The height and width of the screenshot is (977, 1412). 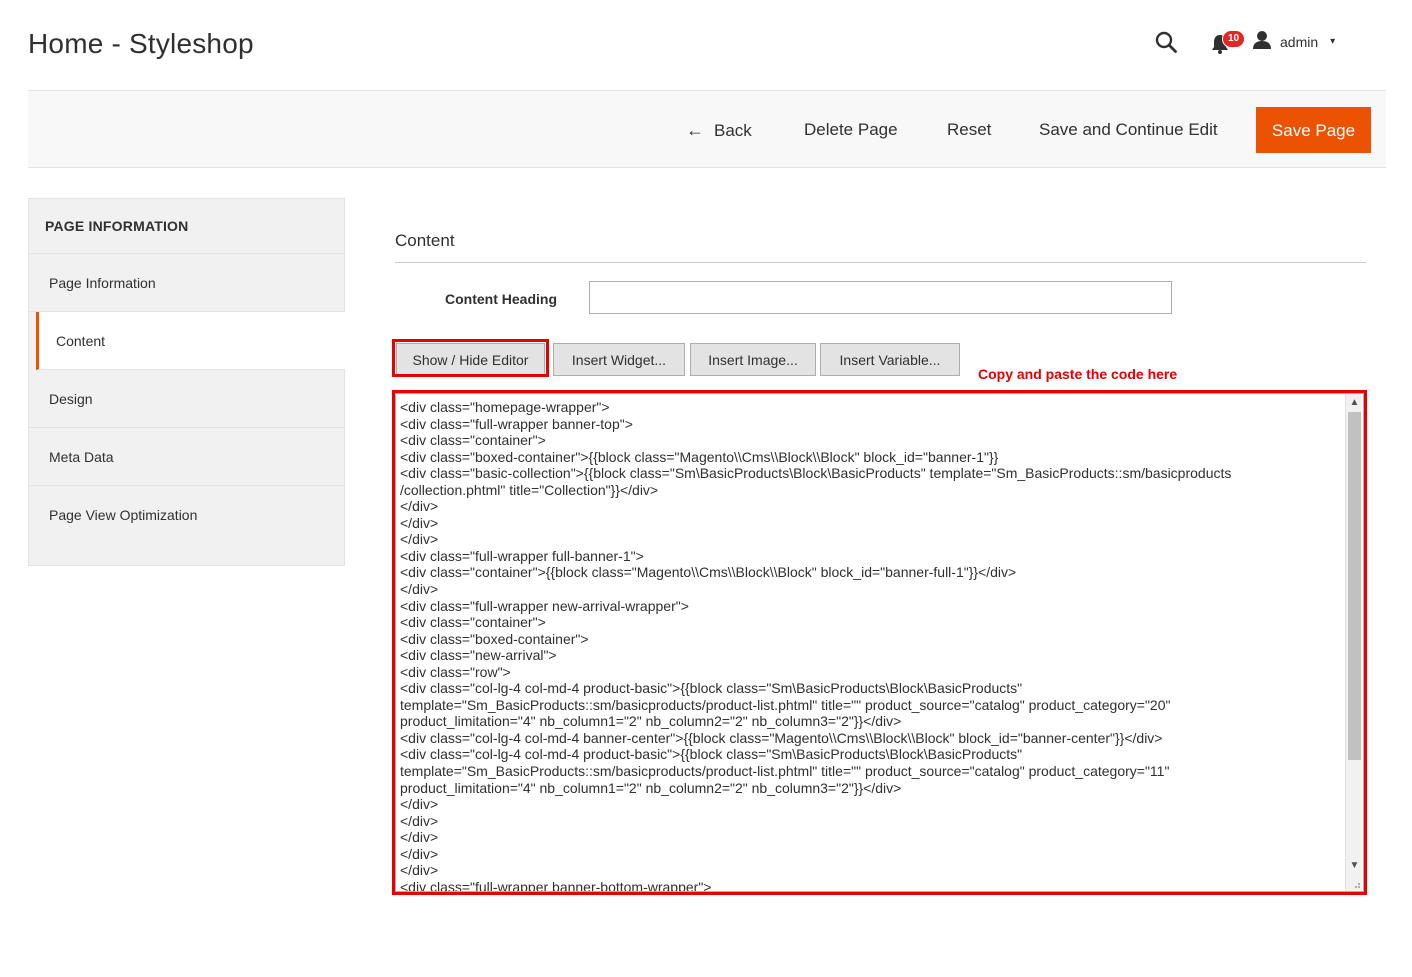 What do you see at coordinates (455, 671) in the screenshot?
I see `code-line: <div class="row">` at bounding box center [455, 671].